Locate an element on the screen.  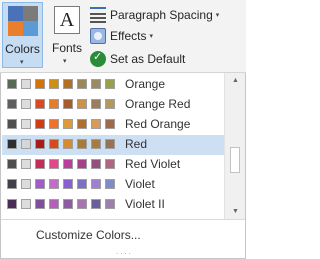
color-scheme-item: Red Violet is located at coordinates (113, 165).